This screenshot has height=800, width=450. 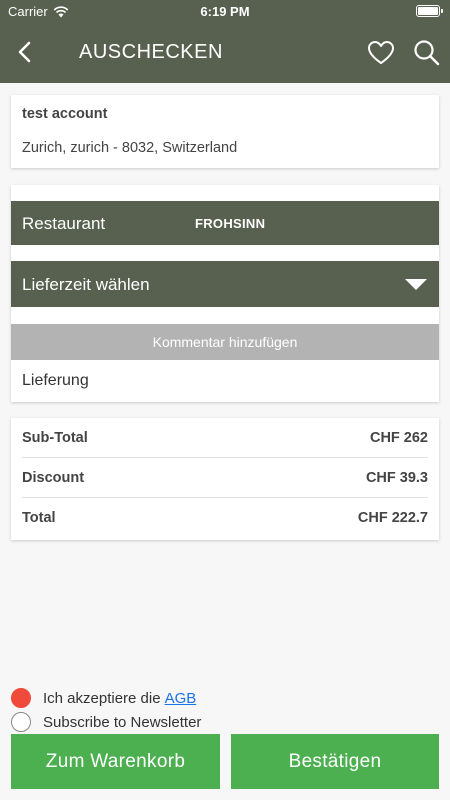 What do you see at coordinates (225, 342) in the screenshot?
I see `add-comment-button: Kommentar hinzufügen` at bounding box center [225, 342].